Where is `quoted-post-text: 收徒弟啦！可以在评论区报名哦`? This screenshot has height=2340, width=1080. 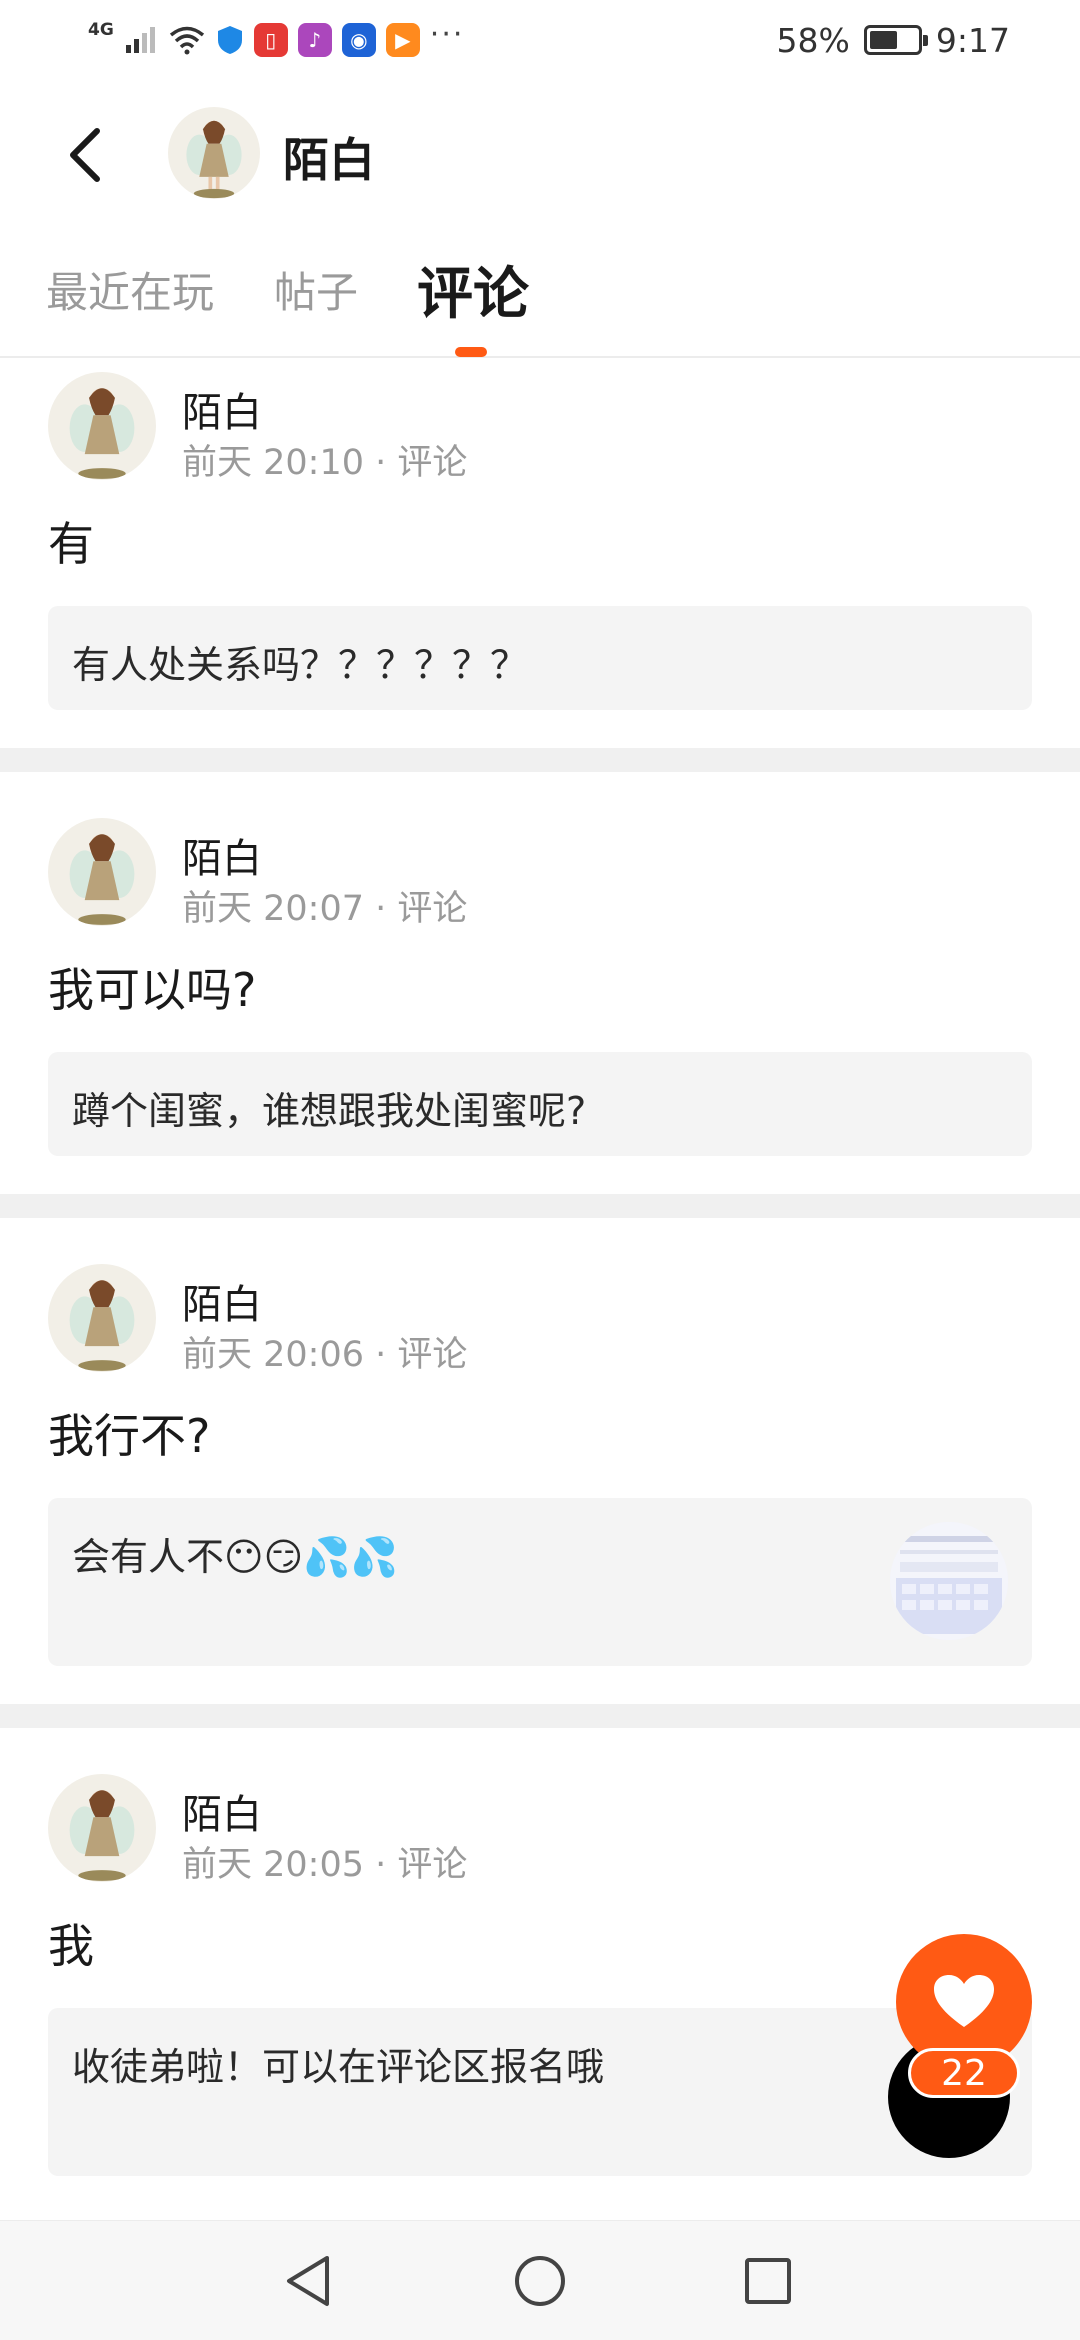 quoted-post-text: 收徒弟啦！可以在评论区报名哦 is located at coordinates (338, 2067).